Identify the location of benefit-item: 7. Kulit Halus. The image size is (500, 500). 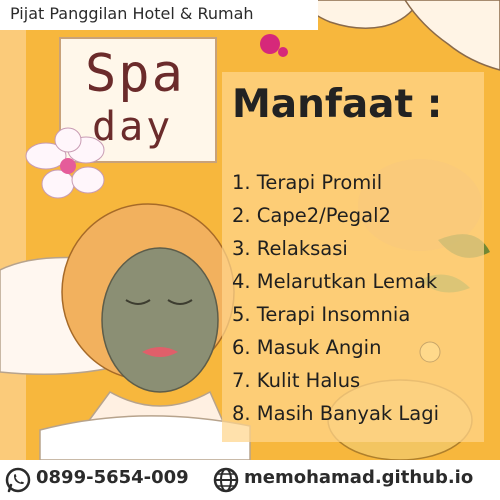
(296, 380).